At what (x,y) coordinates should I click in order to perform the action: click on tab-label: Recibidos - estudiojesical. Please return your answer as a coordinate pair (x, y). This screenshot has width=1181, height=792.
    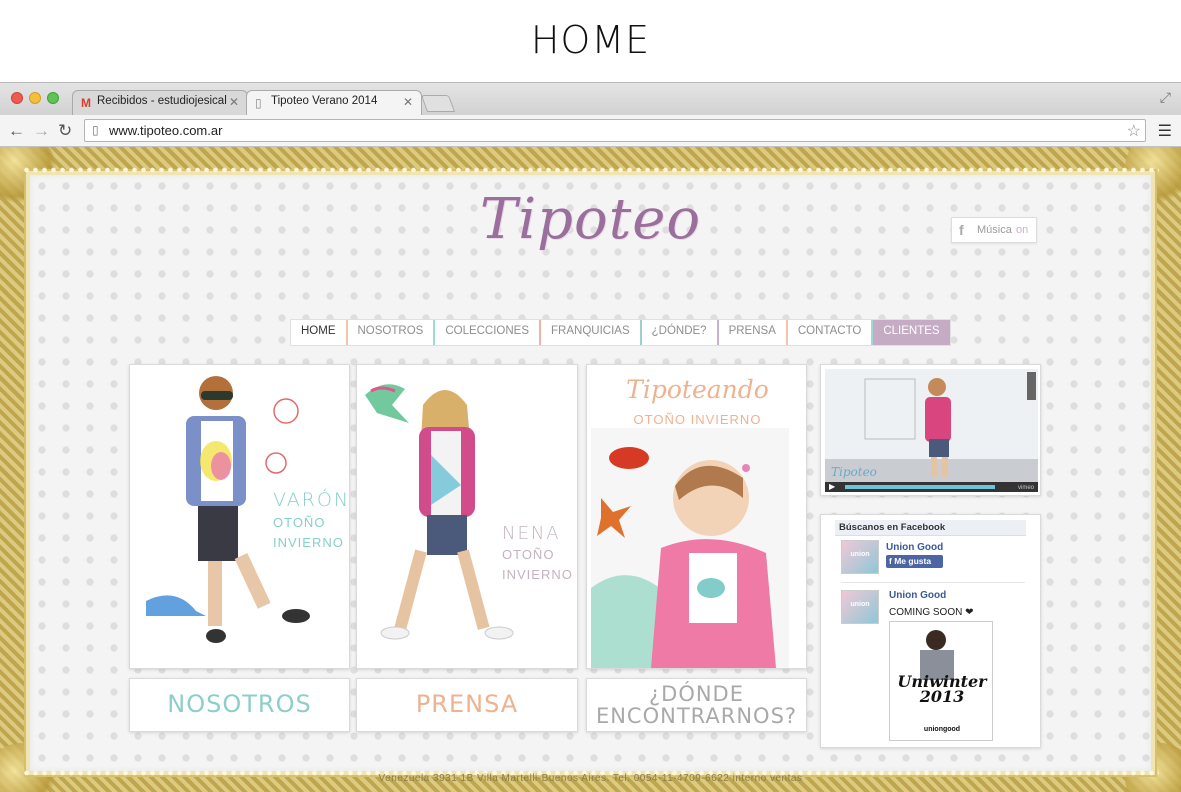
    Looking at the image, I should click on (162, 101).